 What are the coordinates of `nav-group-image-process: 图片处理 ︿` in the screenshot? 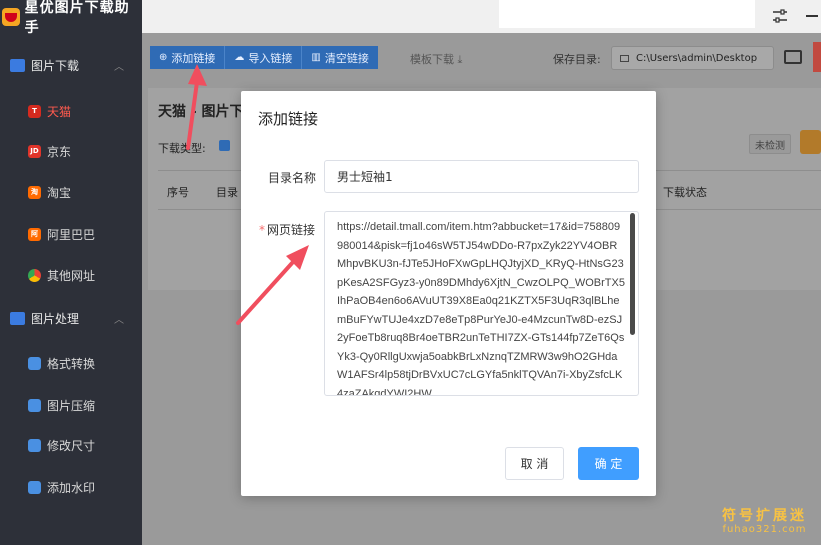 It's located at (71, 318).